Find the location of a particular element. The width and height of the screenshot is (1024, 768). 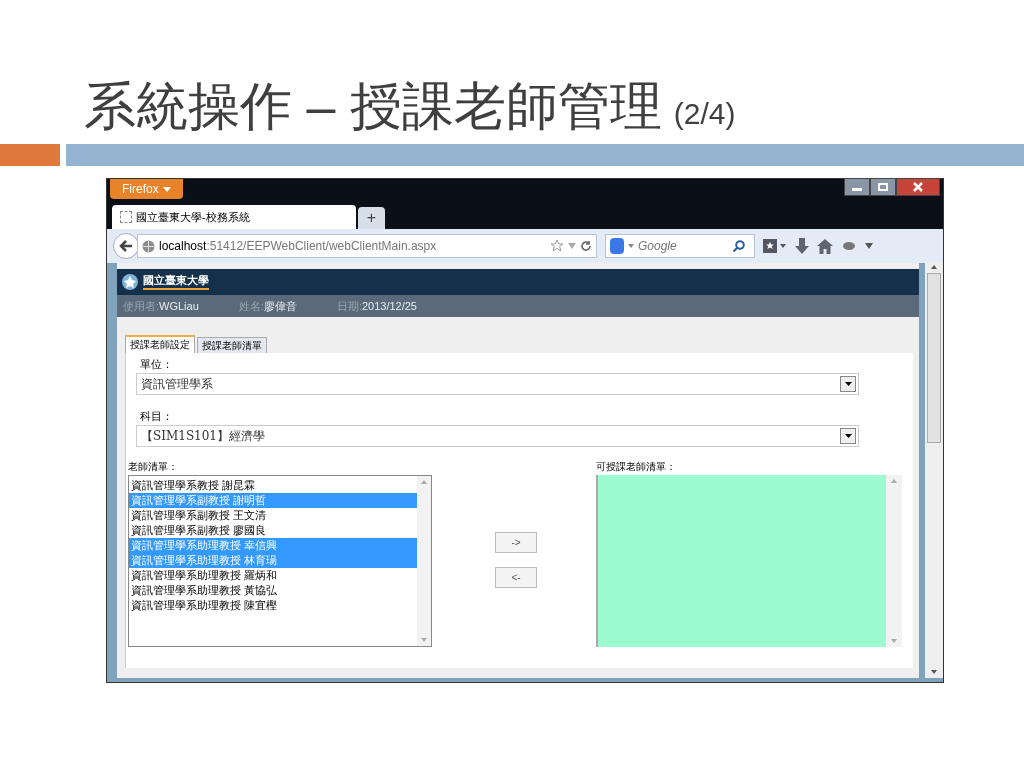

back-button is located at coordinates (126, 246).